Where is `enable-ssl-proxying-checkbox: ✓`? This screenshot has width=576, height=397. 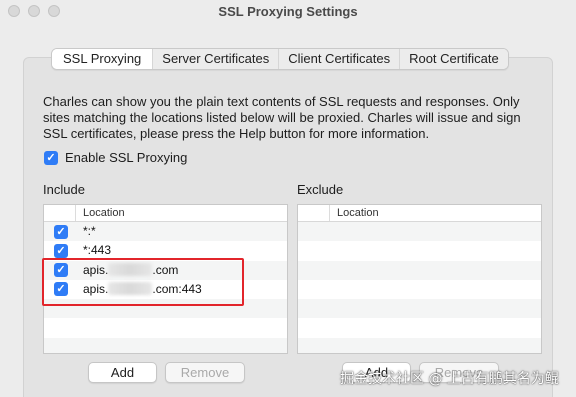
enable-ssl-proxying-checkbox: ✓ is located at coordinates (51, 157).